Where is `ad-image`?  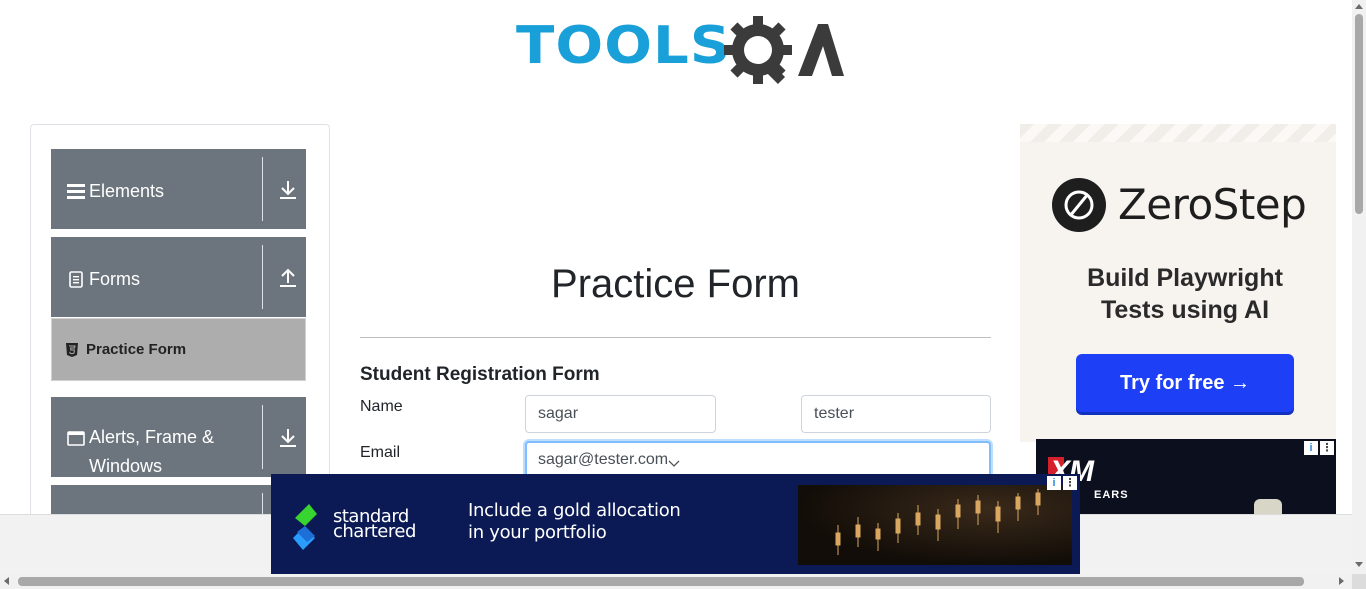 ad-image is located at coordinates (1268, 507).